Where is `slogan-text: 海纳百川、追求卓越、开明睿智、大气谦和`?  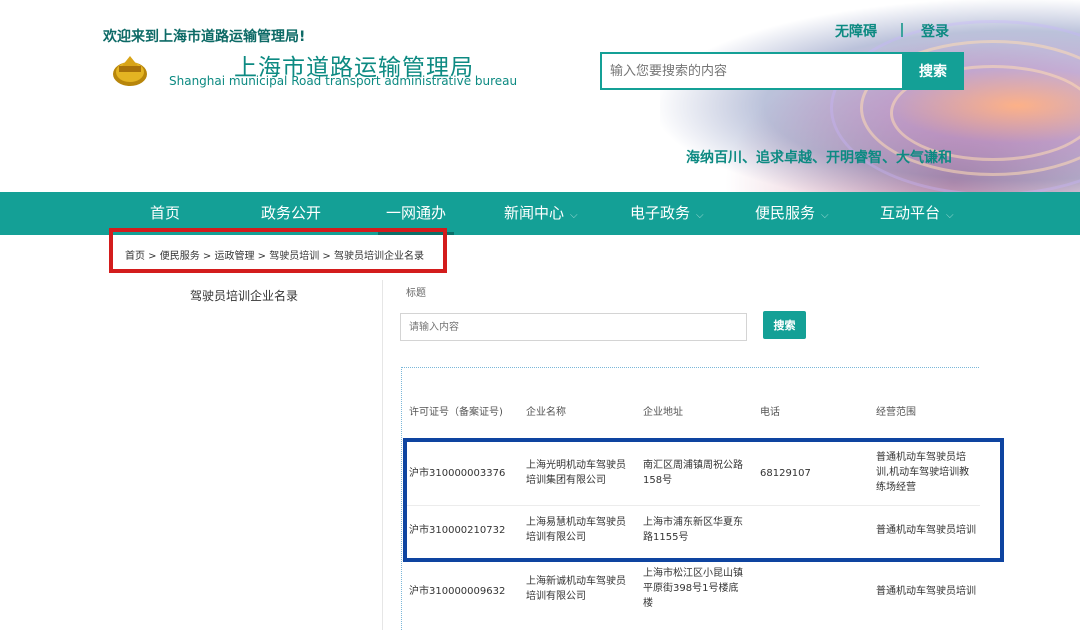
slogan-text: 海纳百川、追求卓越、开明睿智、大气谦和 is located at coordinates (819, 158).